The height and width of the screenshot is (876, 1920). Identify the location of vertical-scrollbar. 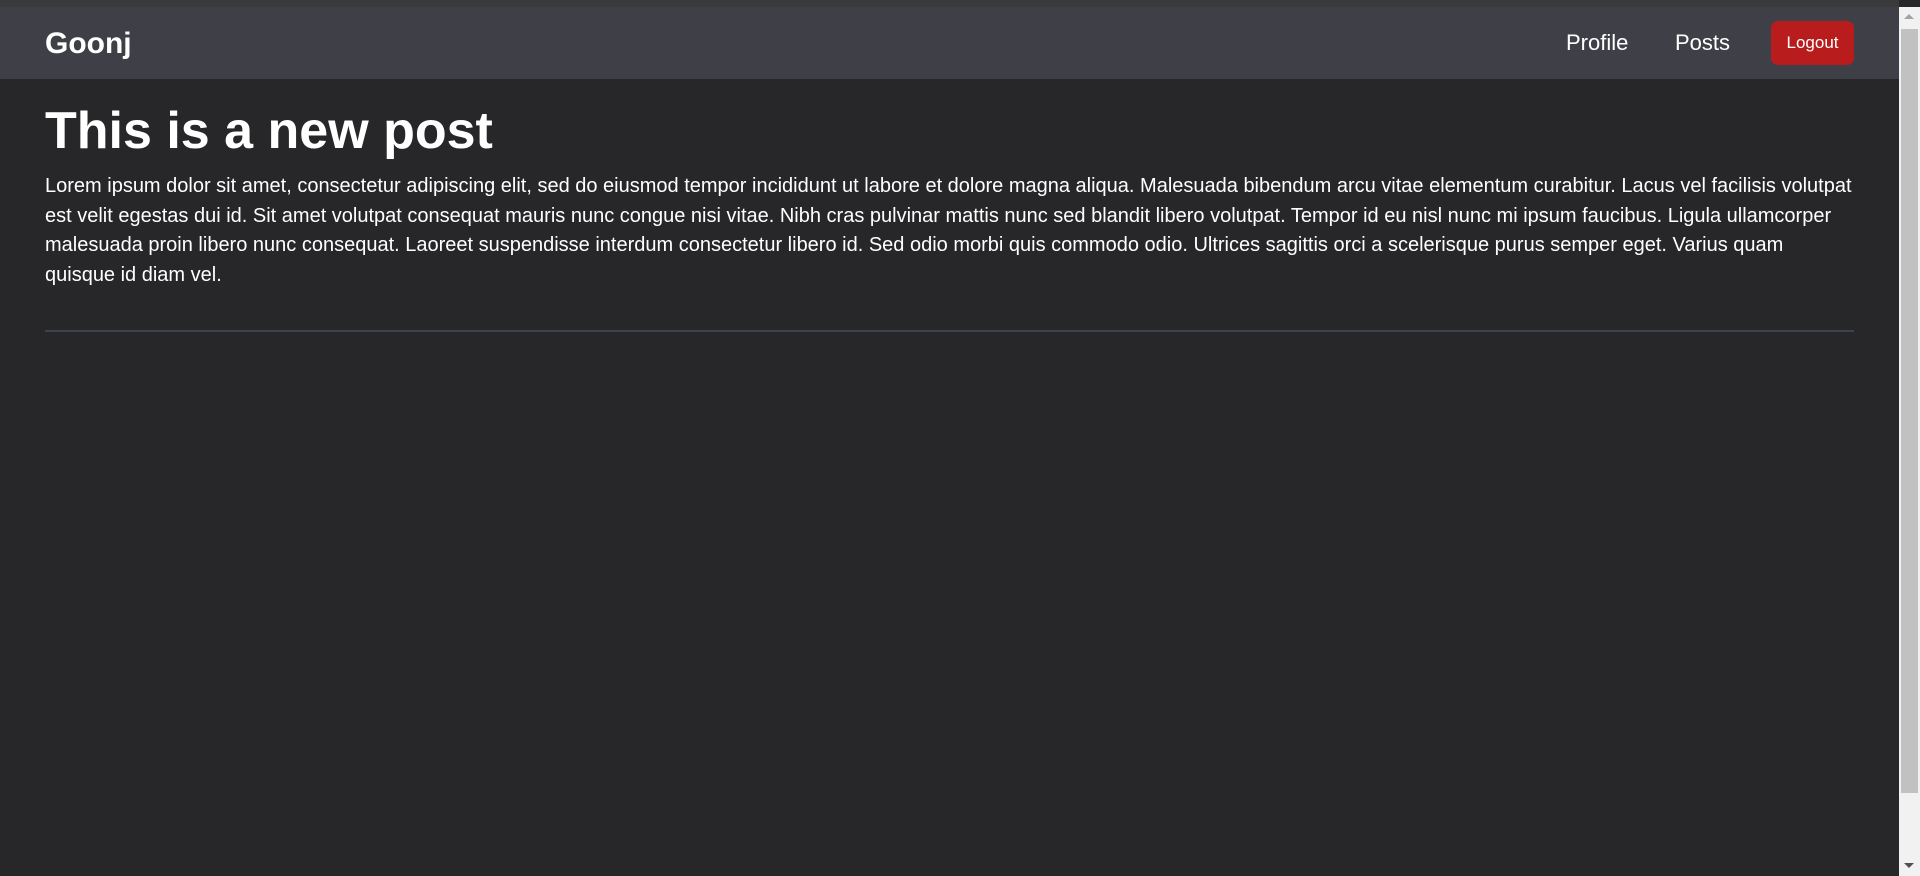
(1909, 441).